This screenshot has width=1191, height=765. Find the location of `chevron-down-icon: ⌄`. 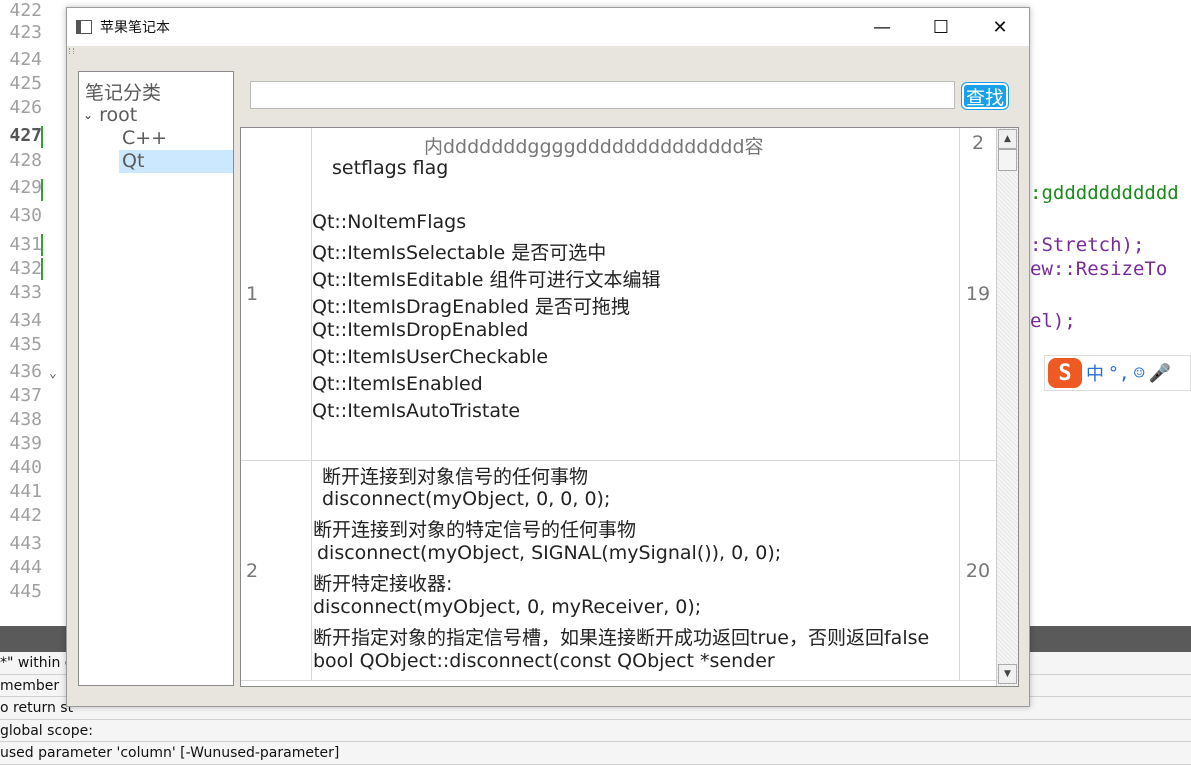

chevron-down-icon: ⌄ is located at coordinates (88, 115).